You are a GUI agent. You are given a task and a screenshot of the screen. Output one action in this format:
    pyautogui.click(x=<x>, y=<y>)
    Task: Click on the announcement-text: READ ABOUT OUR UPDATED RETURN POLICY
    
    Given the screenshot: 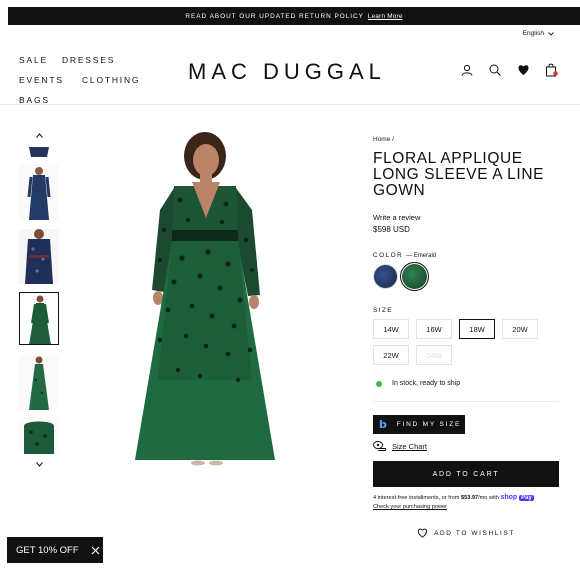 What is the action you would take?
    pyautogui.click(x=274, y=16)
    